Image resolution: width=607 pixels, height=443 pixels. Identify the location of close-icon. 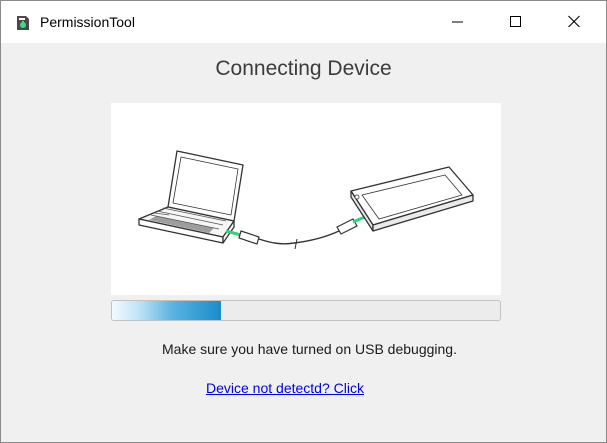
(574, 21).